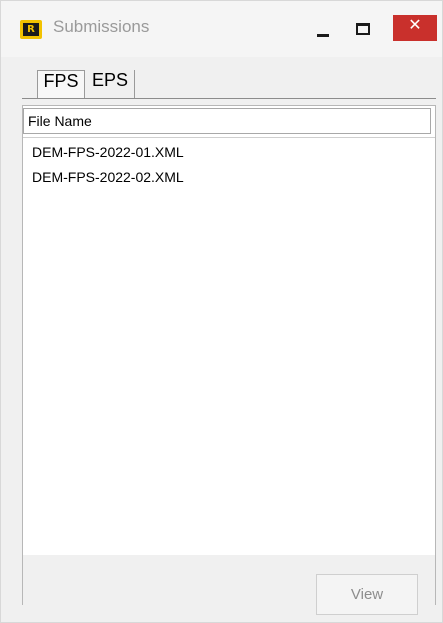 This screenshot has width=443, height=623. Describe the element at coordinates (229, 156) in the screenshot. I see `list-item: DEM-FPS-2022-01.XML` at that location.